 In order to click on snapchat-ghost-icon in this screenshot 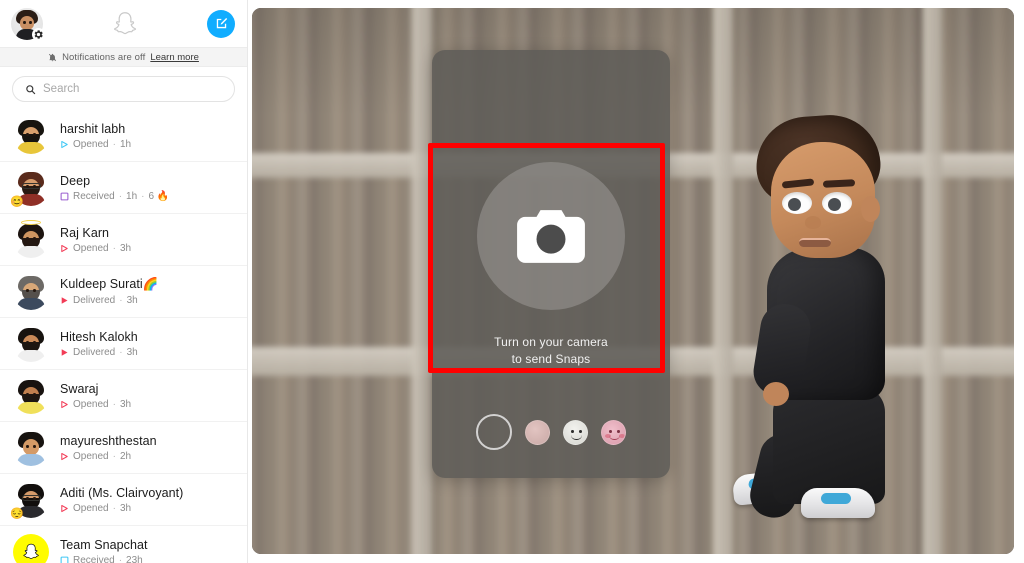, I will do `click(125, 24)`.